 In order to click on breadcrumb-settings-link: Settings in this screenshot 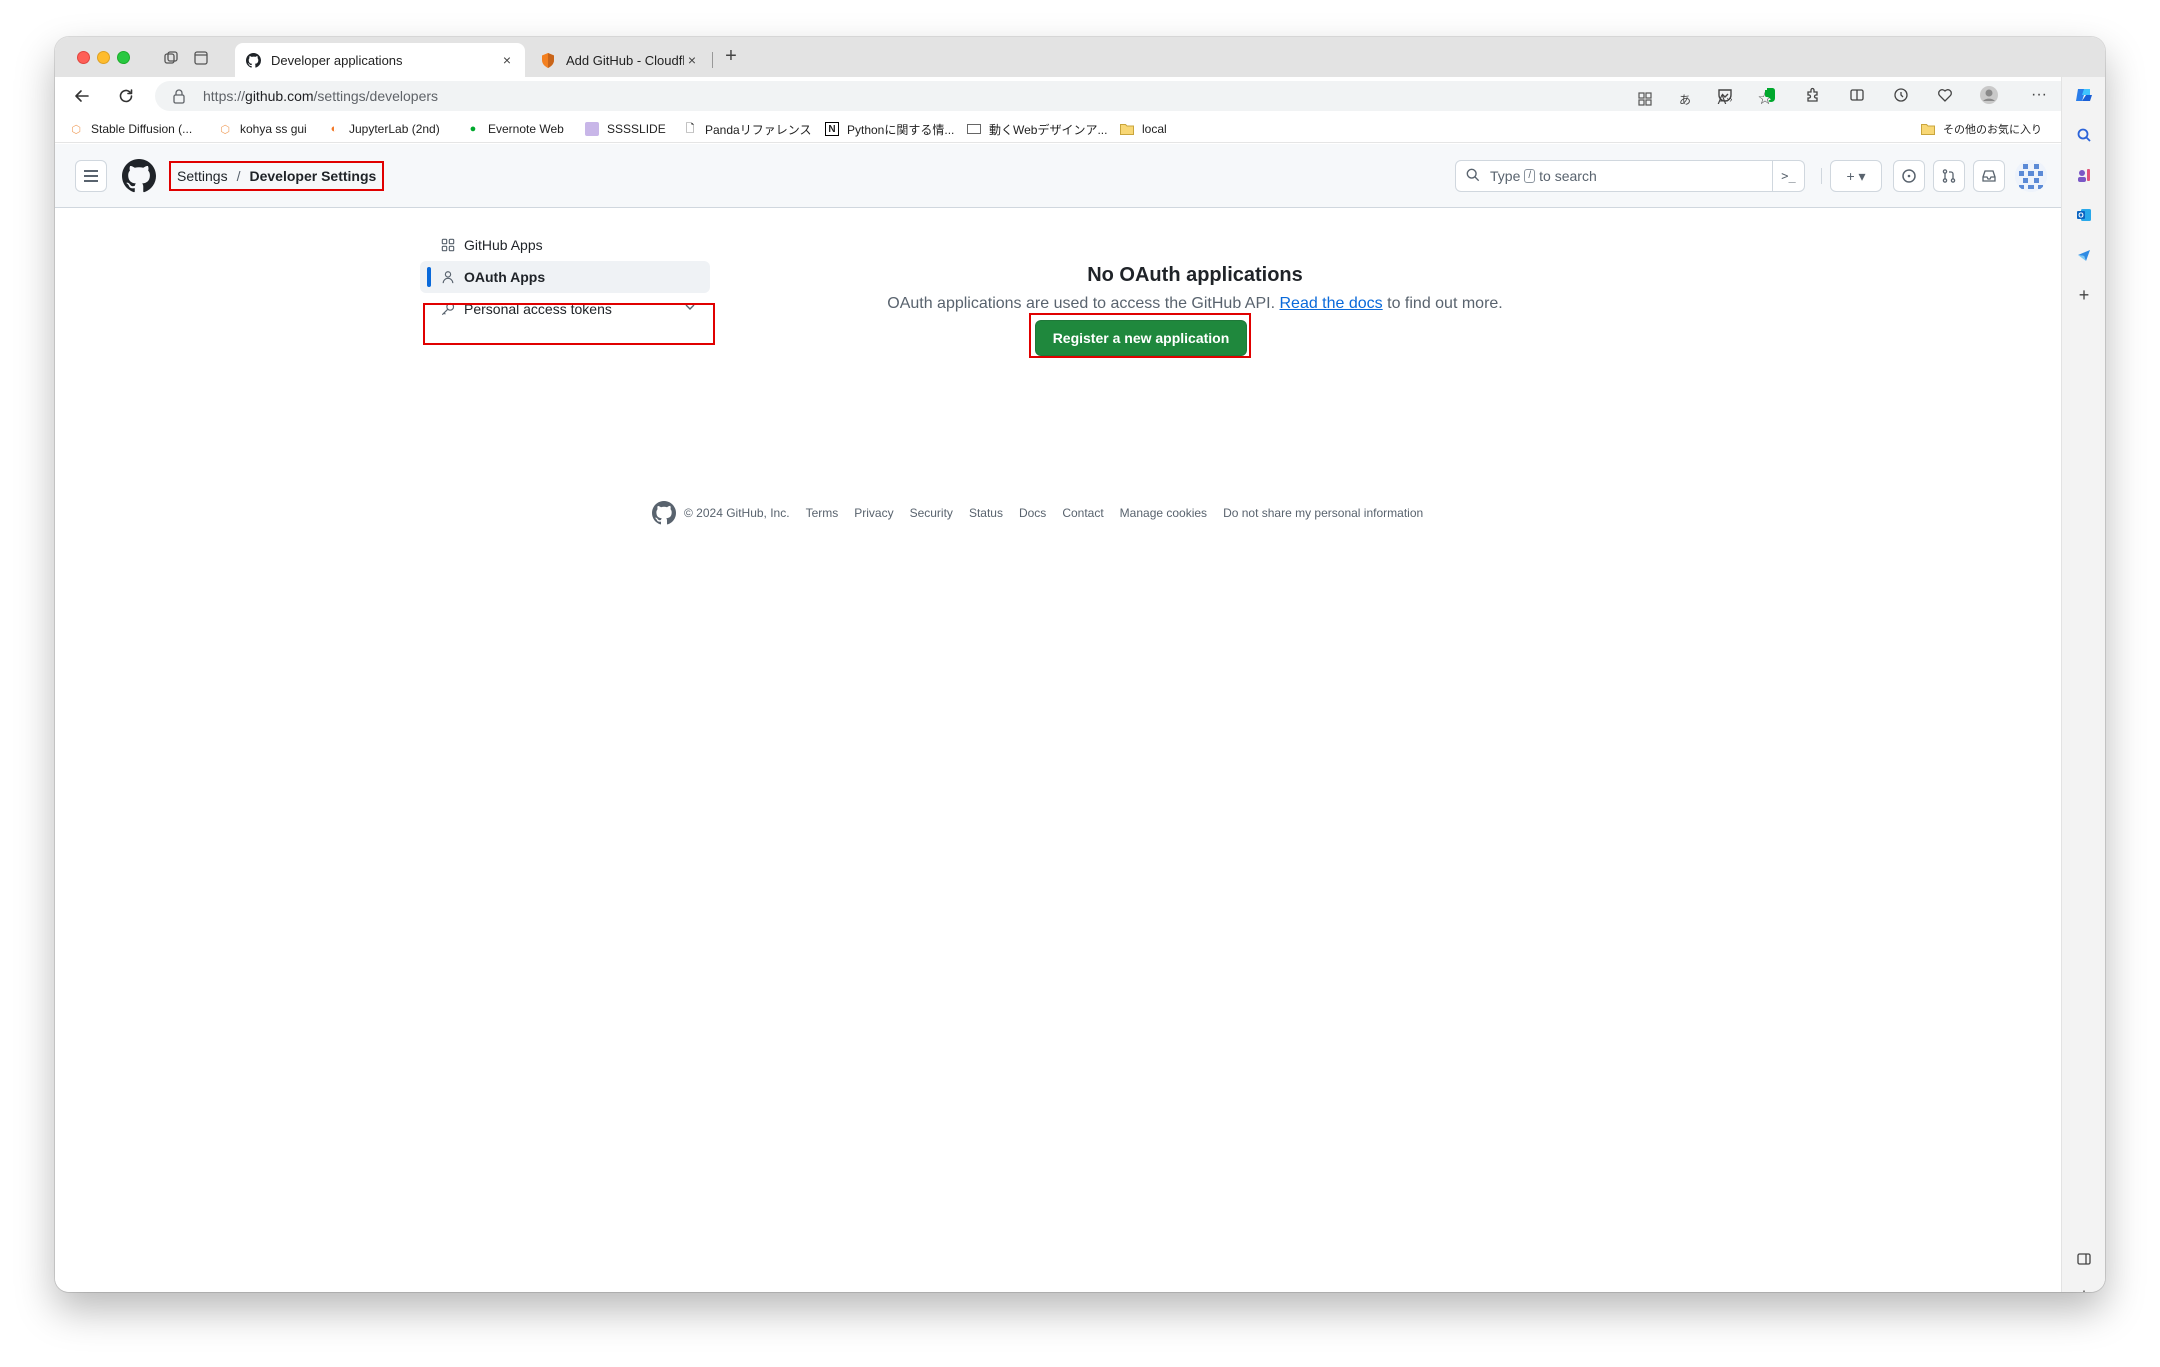, I will do `click(202, 176)`.